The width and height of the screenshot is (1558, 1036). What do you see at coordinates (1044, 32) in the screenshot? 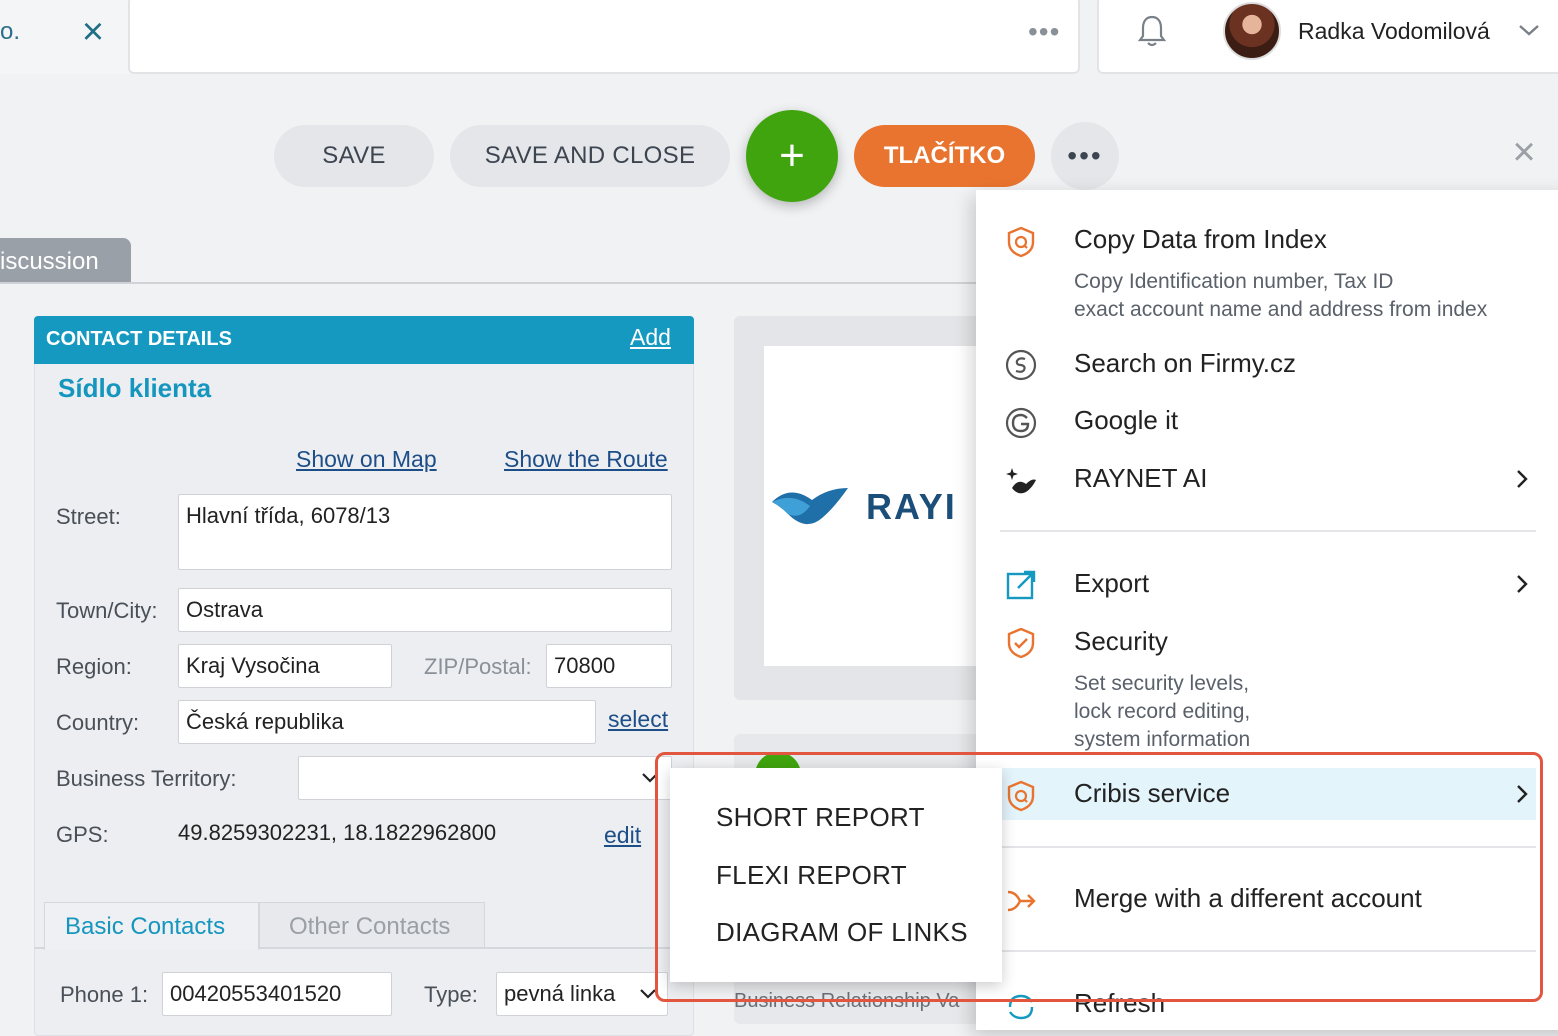
I see `more-dots-icon: •••` at bounding box center [1044, 32].